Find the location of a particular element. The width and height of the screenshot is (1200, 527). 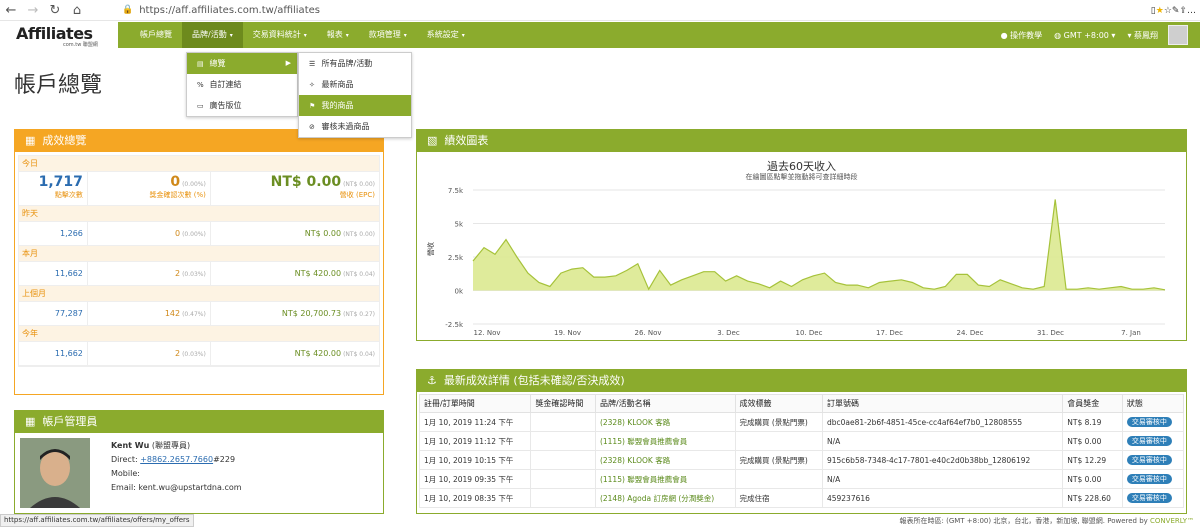

x-tick-label: 19. Nov is located at coordinates (567, 333).